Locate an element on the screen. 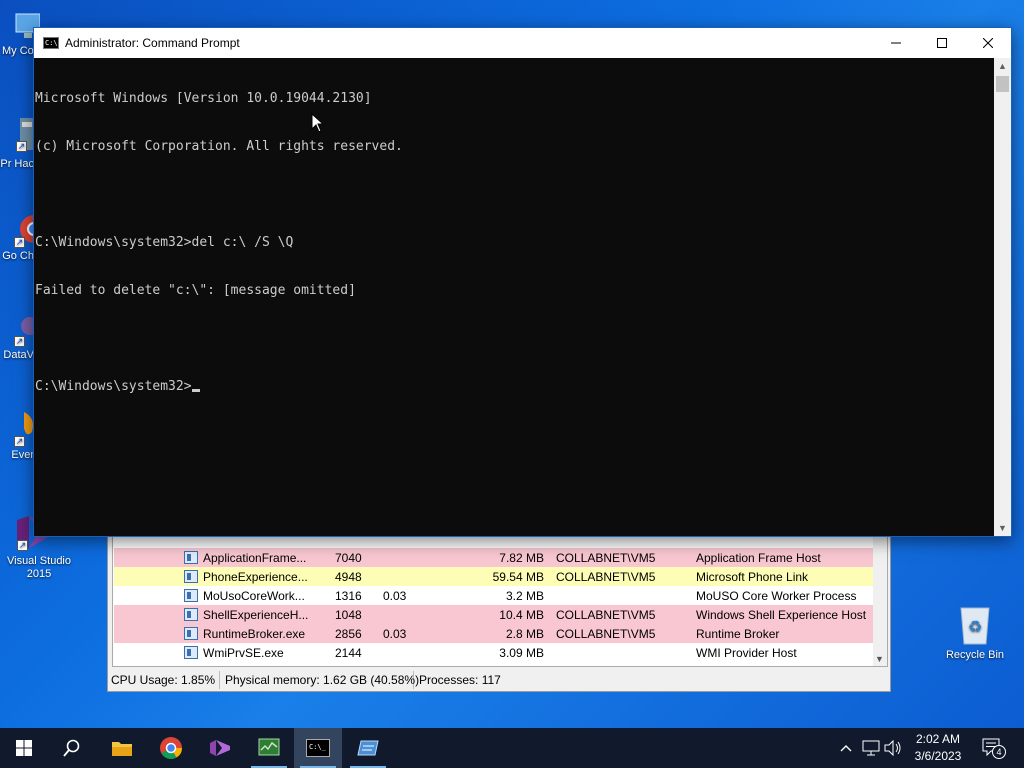  console-prompt-line: C:\Windows\system32> is located at coordinates (514, 387).